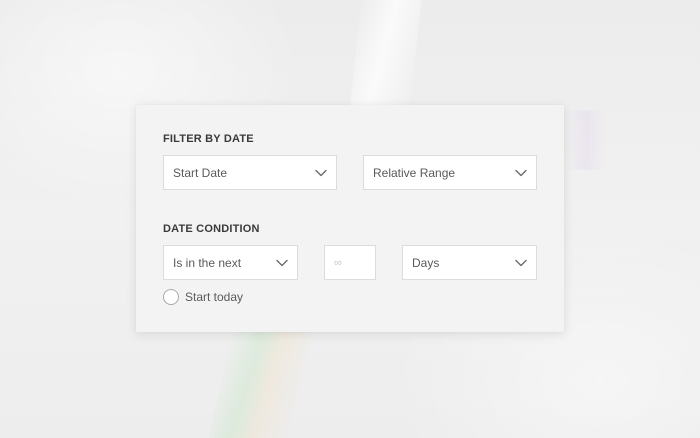  Describe the element at coordinates (350, 262) in the screenshot. I see `amount-input` at that location.